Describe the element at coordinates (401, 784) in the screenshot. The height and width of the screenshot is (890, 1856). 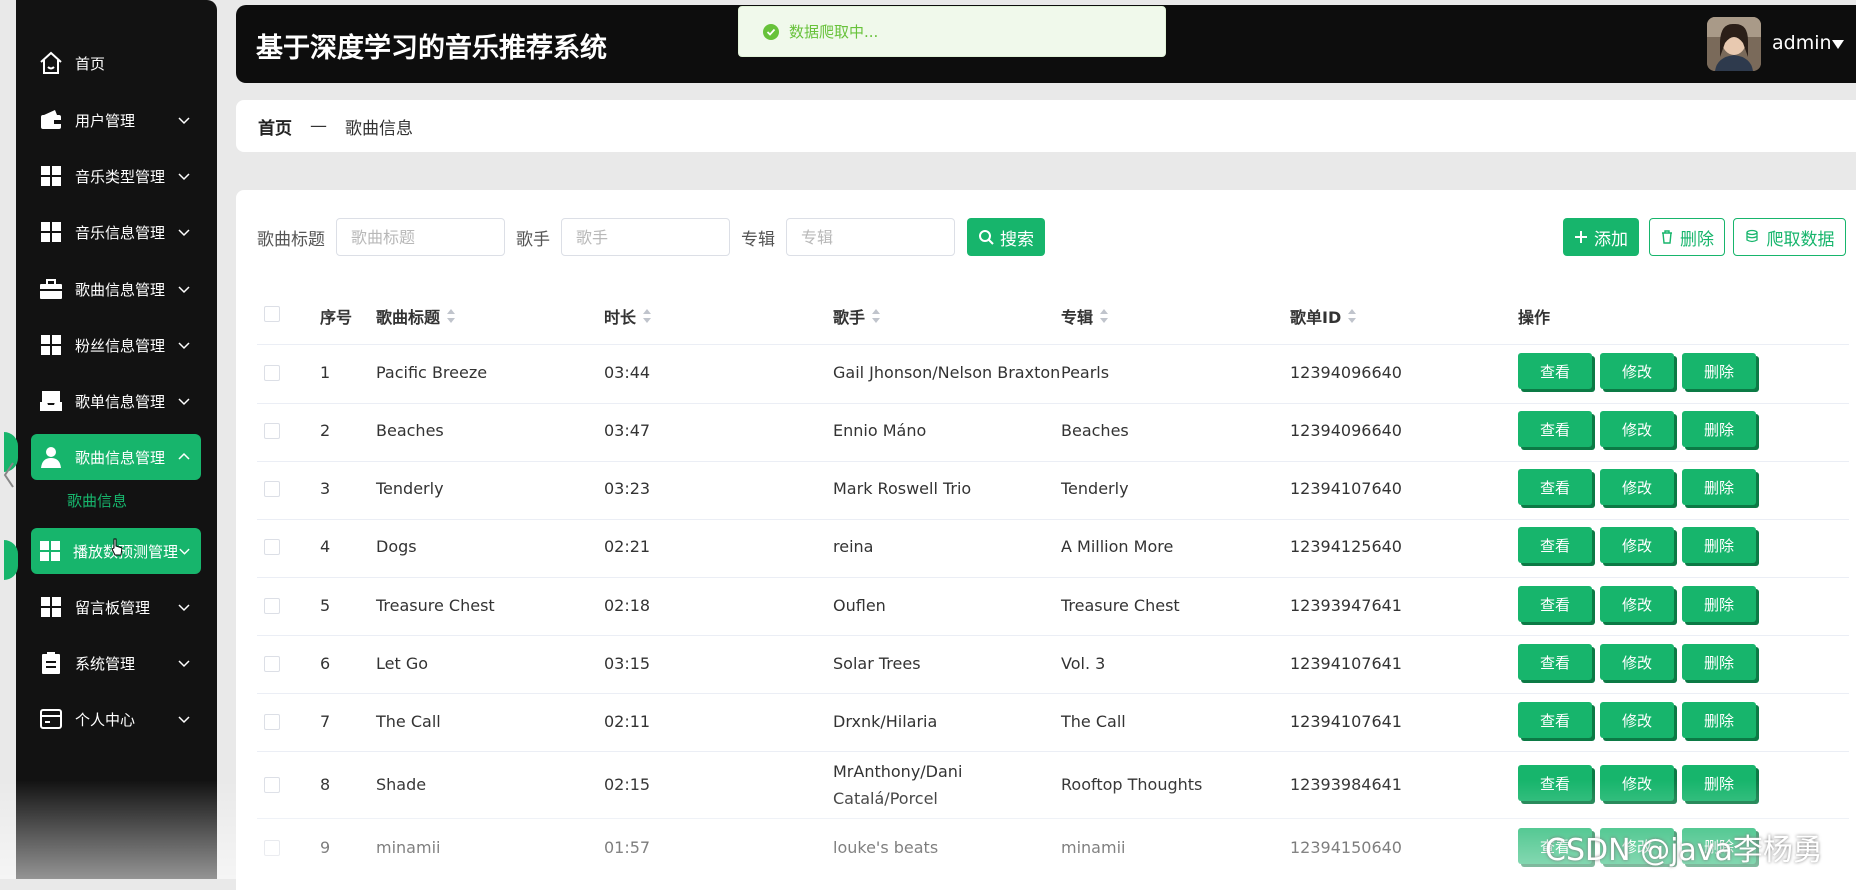
I see `cell-title: Shade` at that location.